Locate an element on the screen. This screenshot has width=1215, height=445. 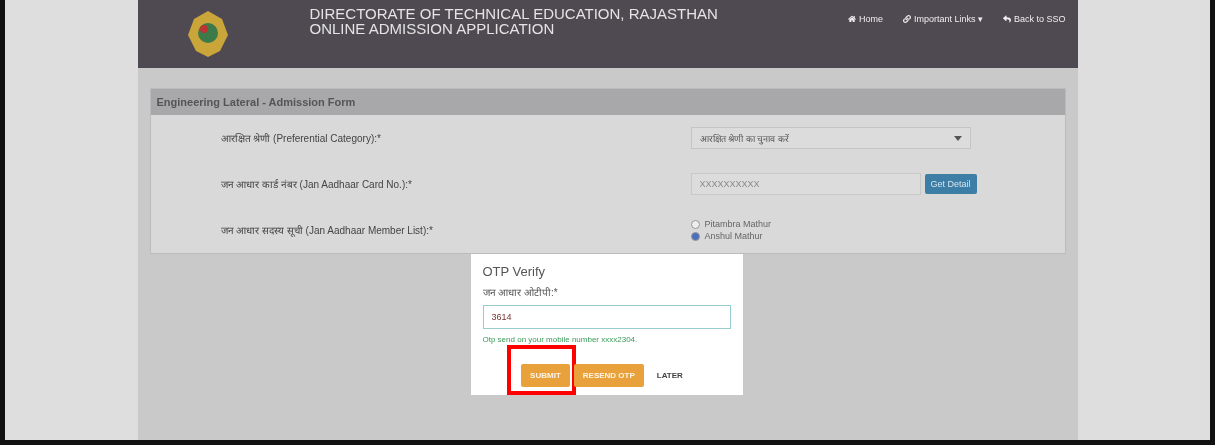
dialog-title: OTP Verify is located at coordinates (514, 271).